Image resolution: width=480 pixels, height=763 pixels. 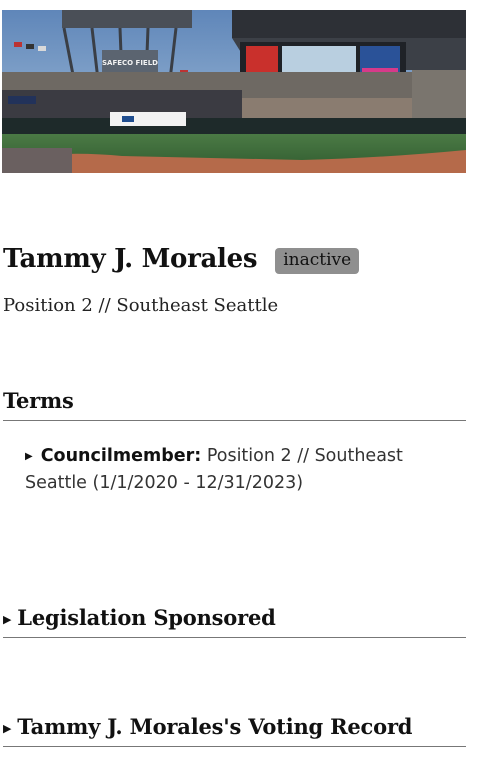 I want to click on voting-record-toggle: ▶ Tammy J. Morales's Voting Record, so click(x=234, y=730).